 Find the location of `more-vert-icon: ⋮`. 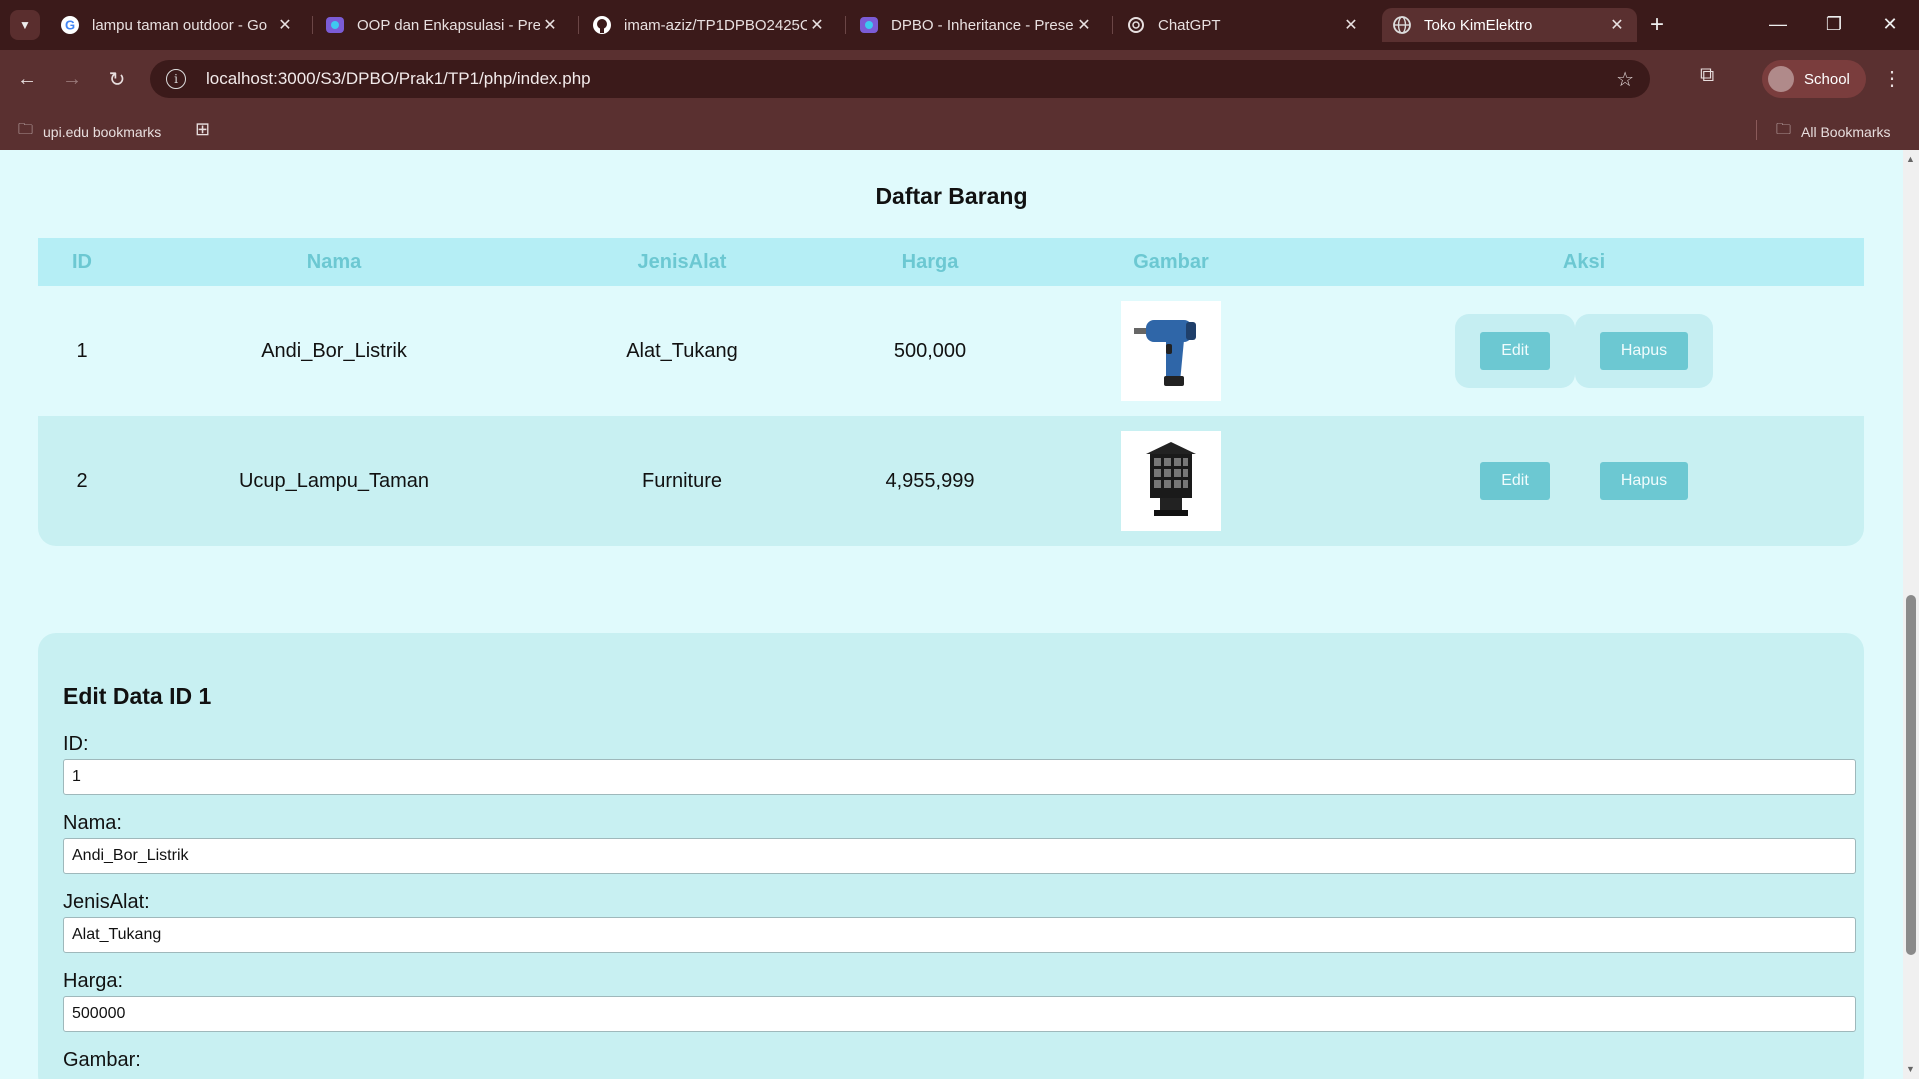

more-vert-icon: ⋮ is located at coordinates (1892, 79).